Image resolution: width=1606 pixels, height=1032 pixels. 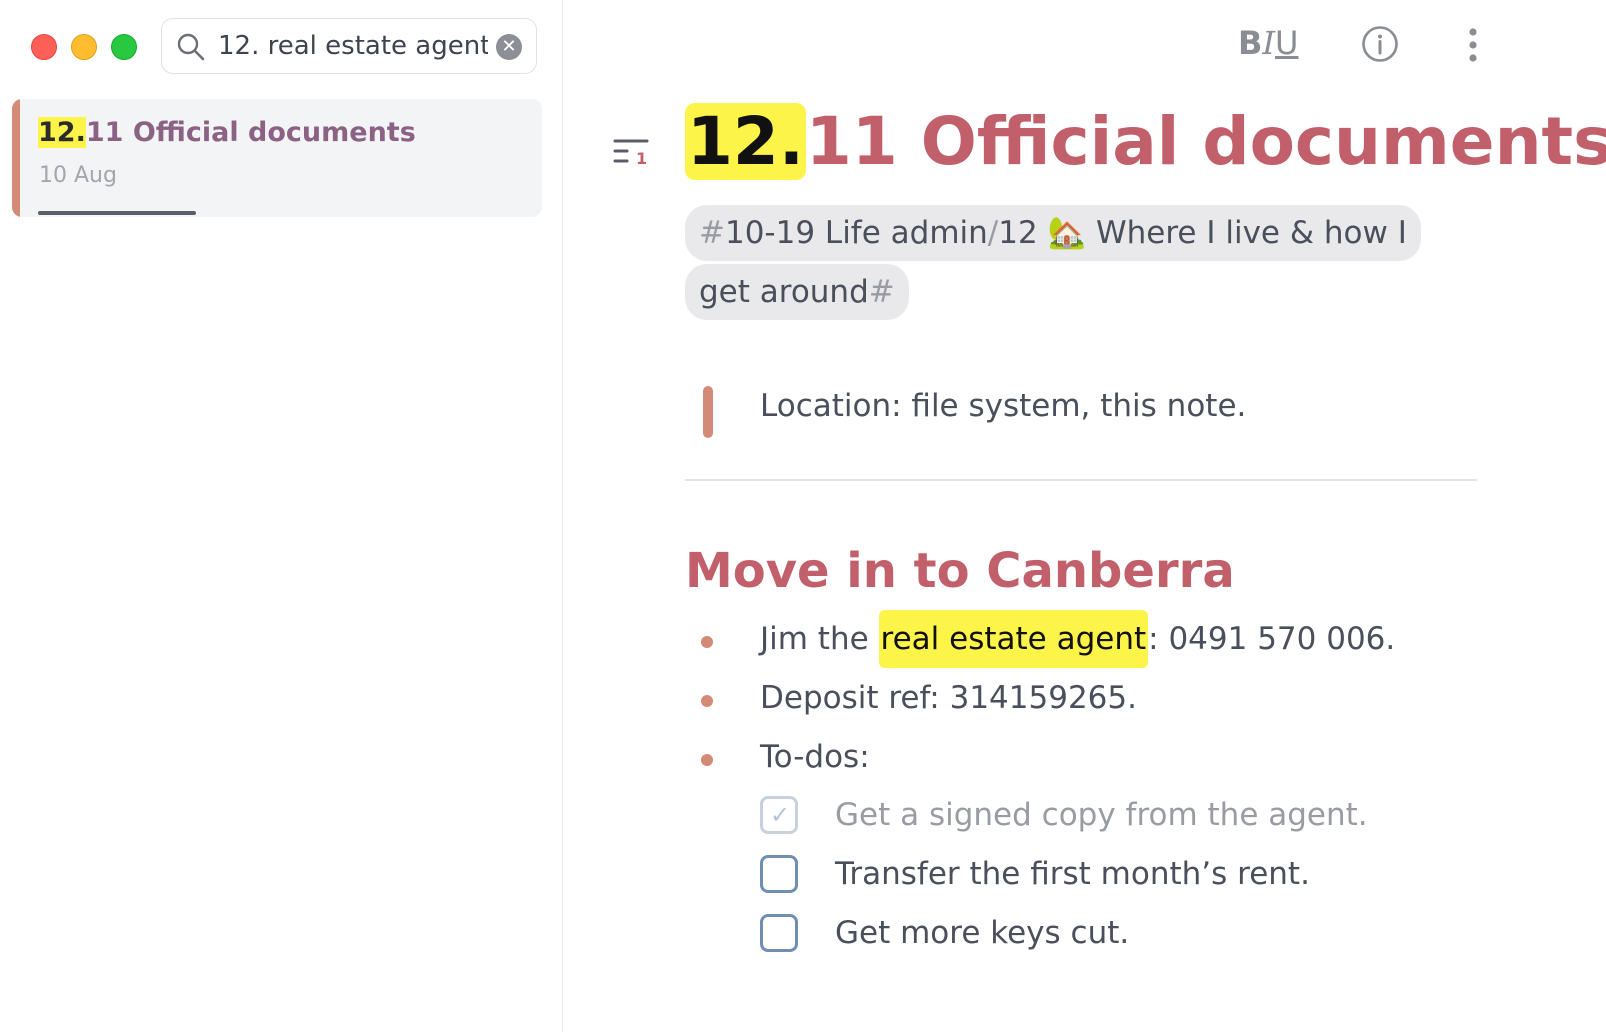 What do you see at coordinates (509, 47) in the screenshot?
I see `clear-search-icon: ✕` at bounding box center [509, 47].